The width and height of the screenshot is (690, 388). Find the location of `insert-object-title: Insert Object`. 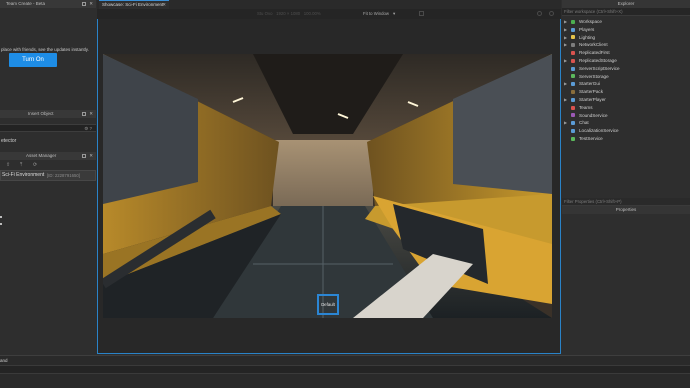

insert-object-title: Insert Object is located at coordinates (41, 113).